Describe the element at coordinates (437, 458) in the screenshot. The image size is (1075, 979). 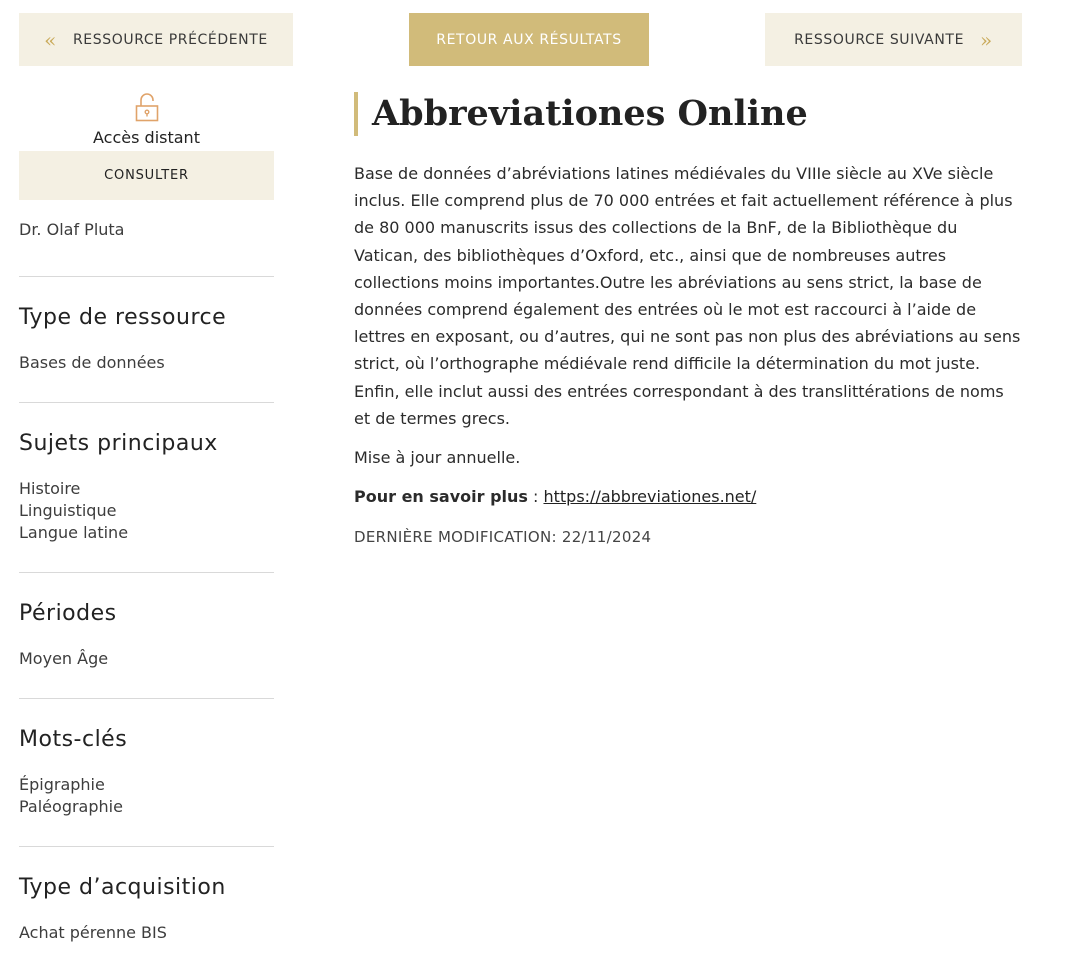
I see `update-frequency: Mise à jour annuelle.` at that location.